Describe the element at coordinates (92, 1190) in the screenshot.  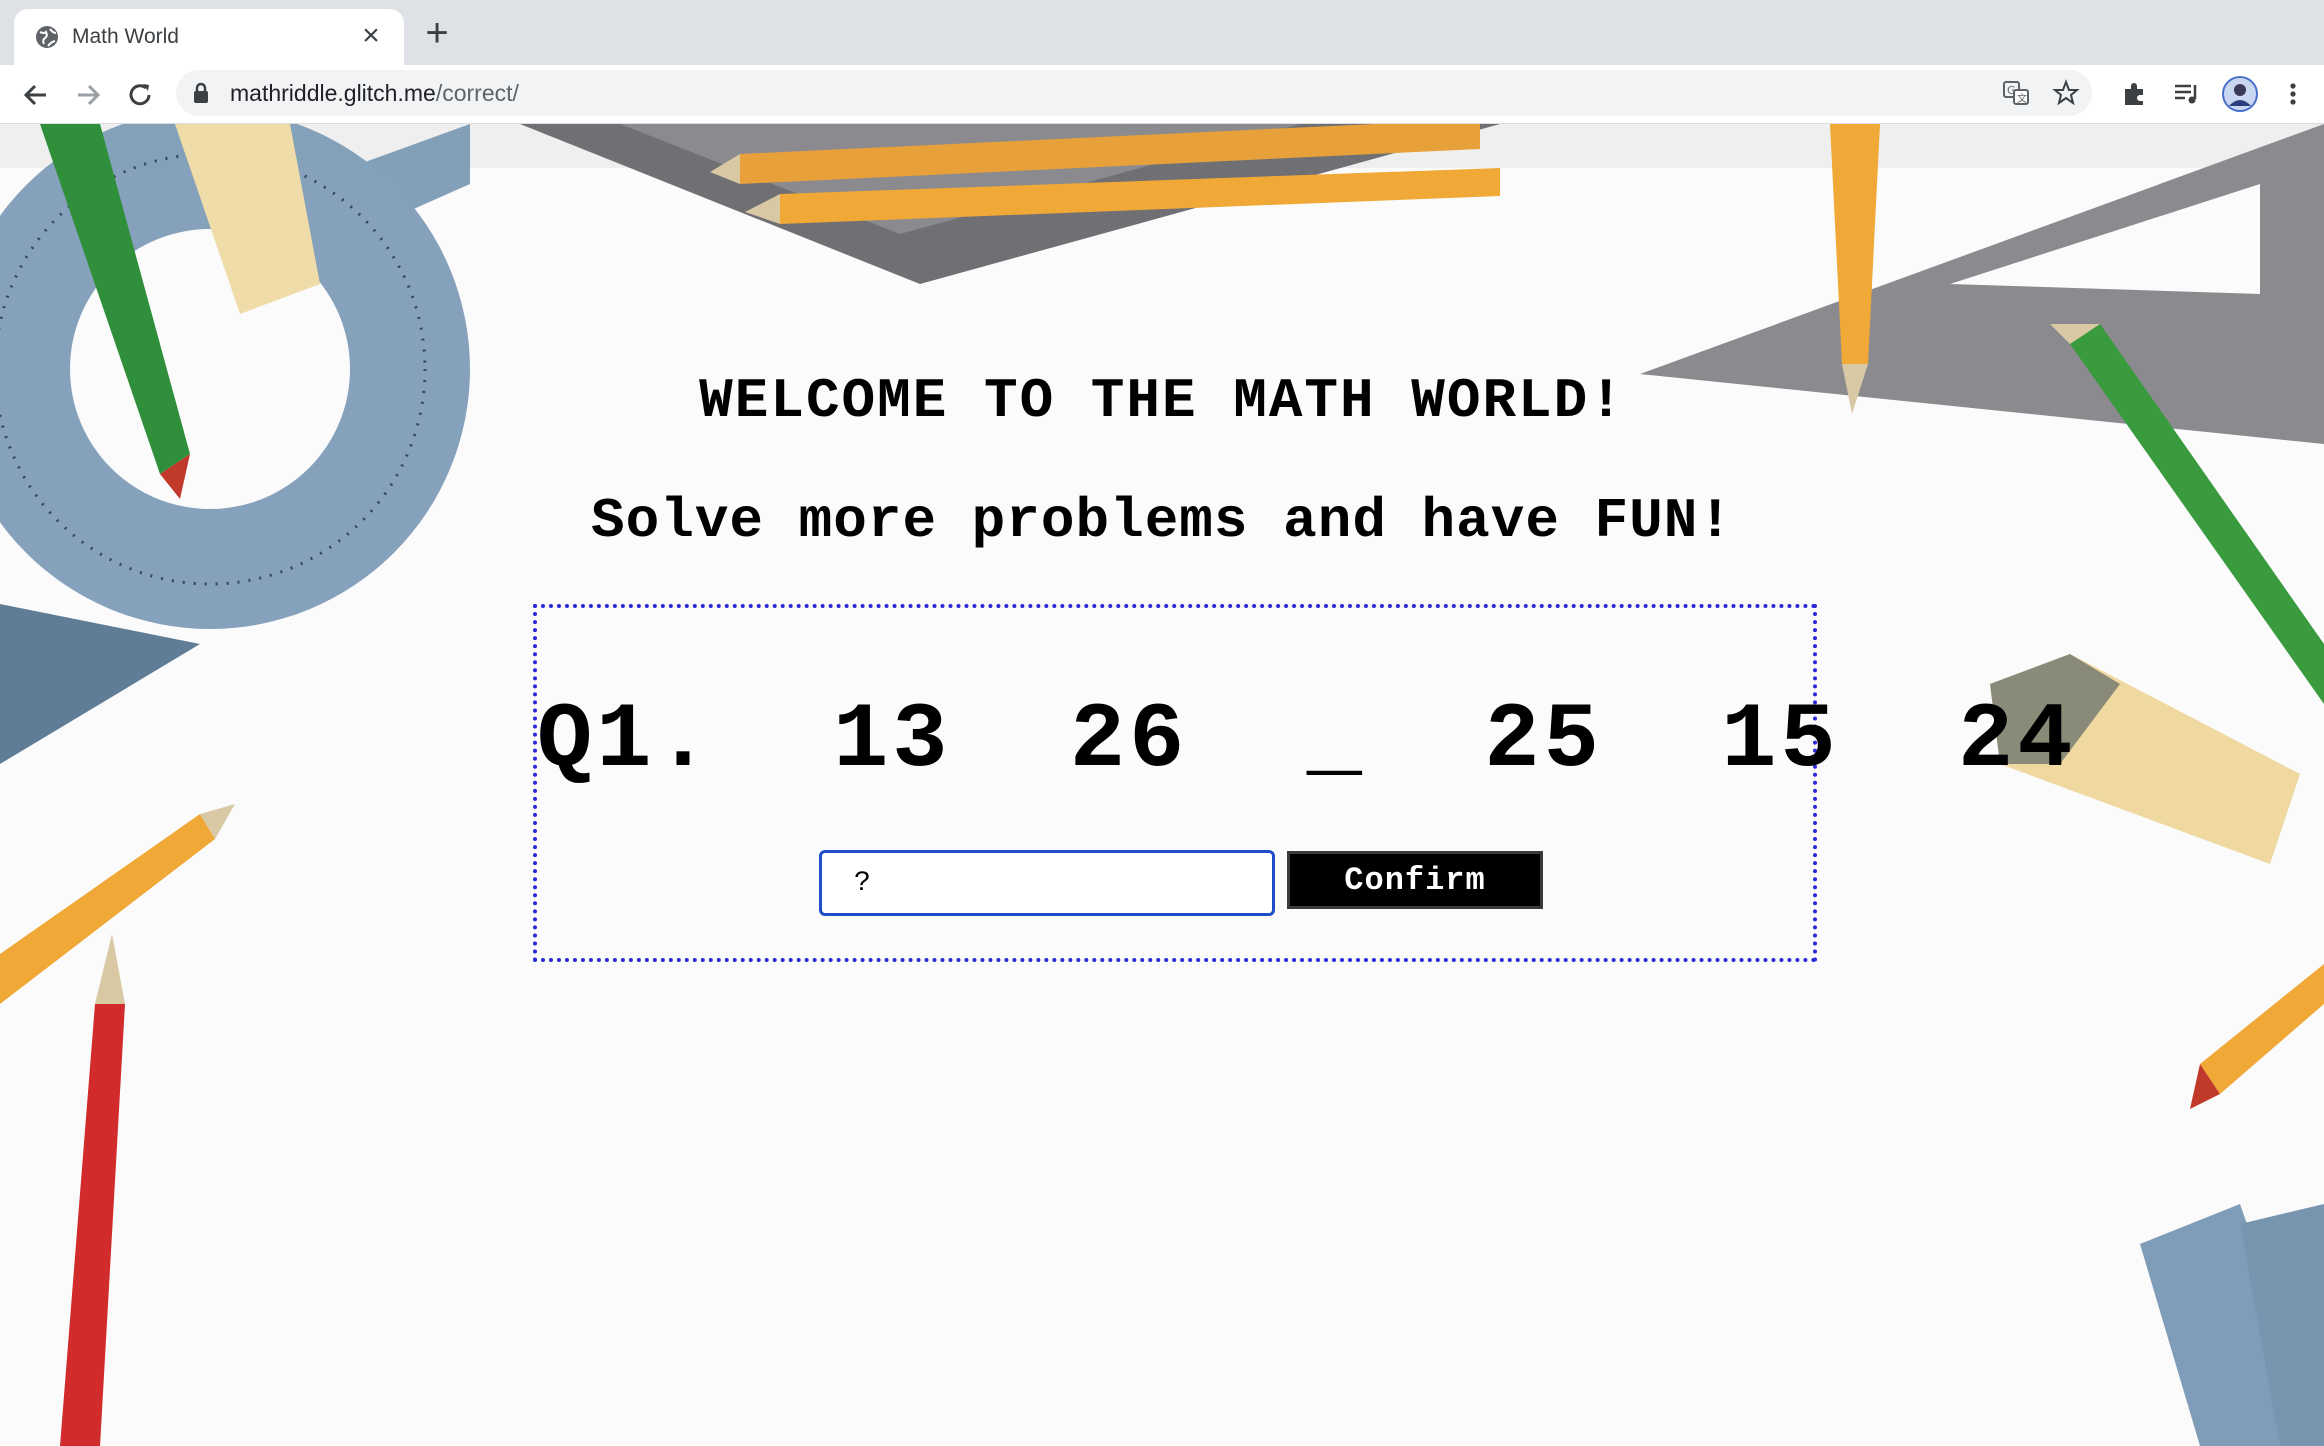
I see `red-pencil-image` at that location.